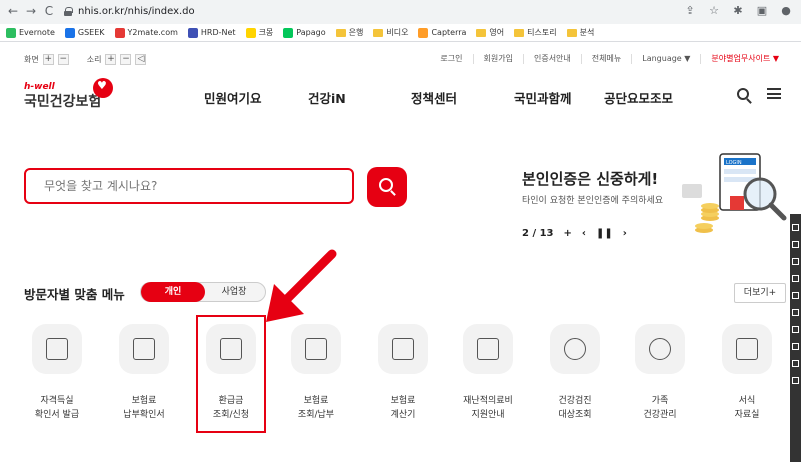 This screenshot has width=801, height=462. Describe the element at coordinates (288, 32) in the screenshot. I see `papago-icon` at that location.